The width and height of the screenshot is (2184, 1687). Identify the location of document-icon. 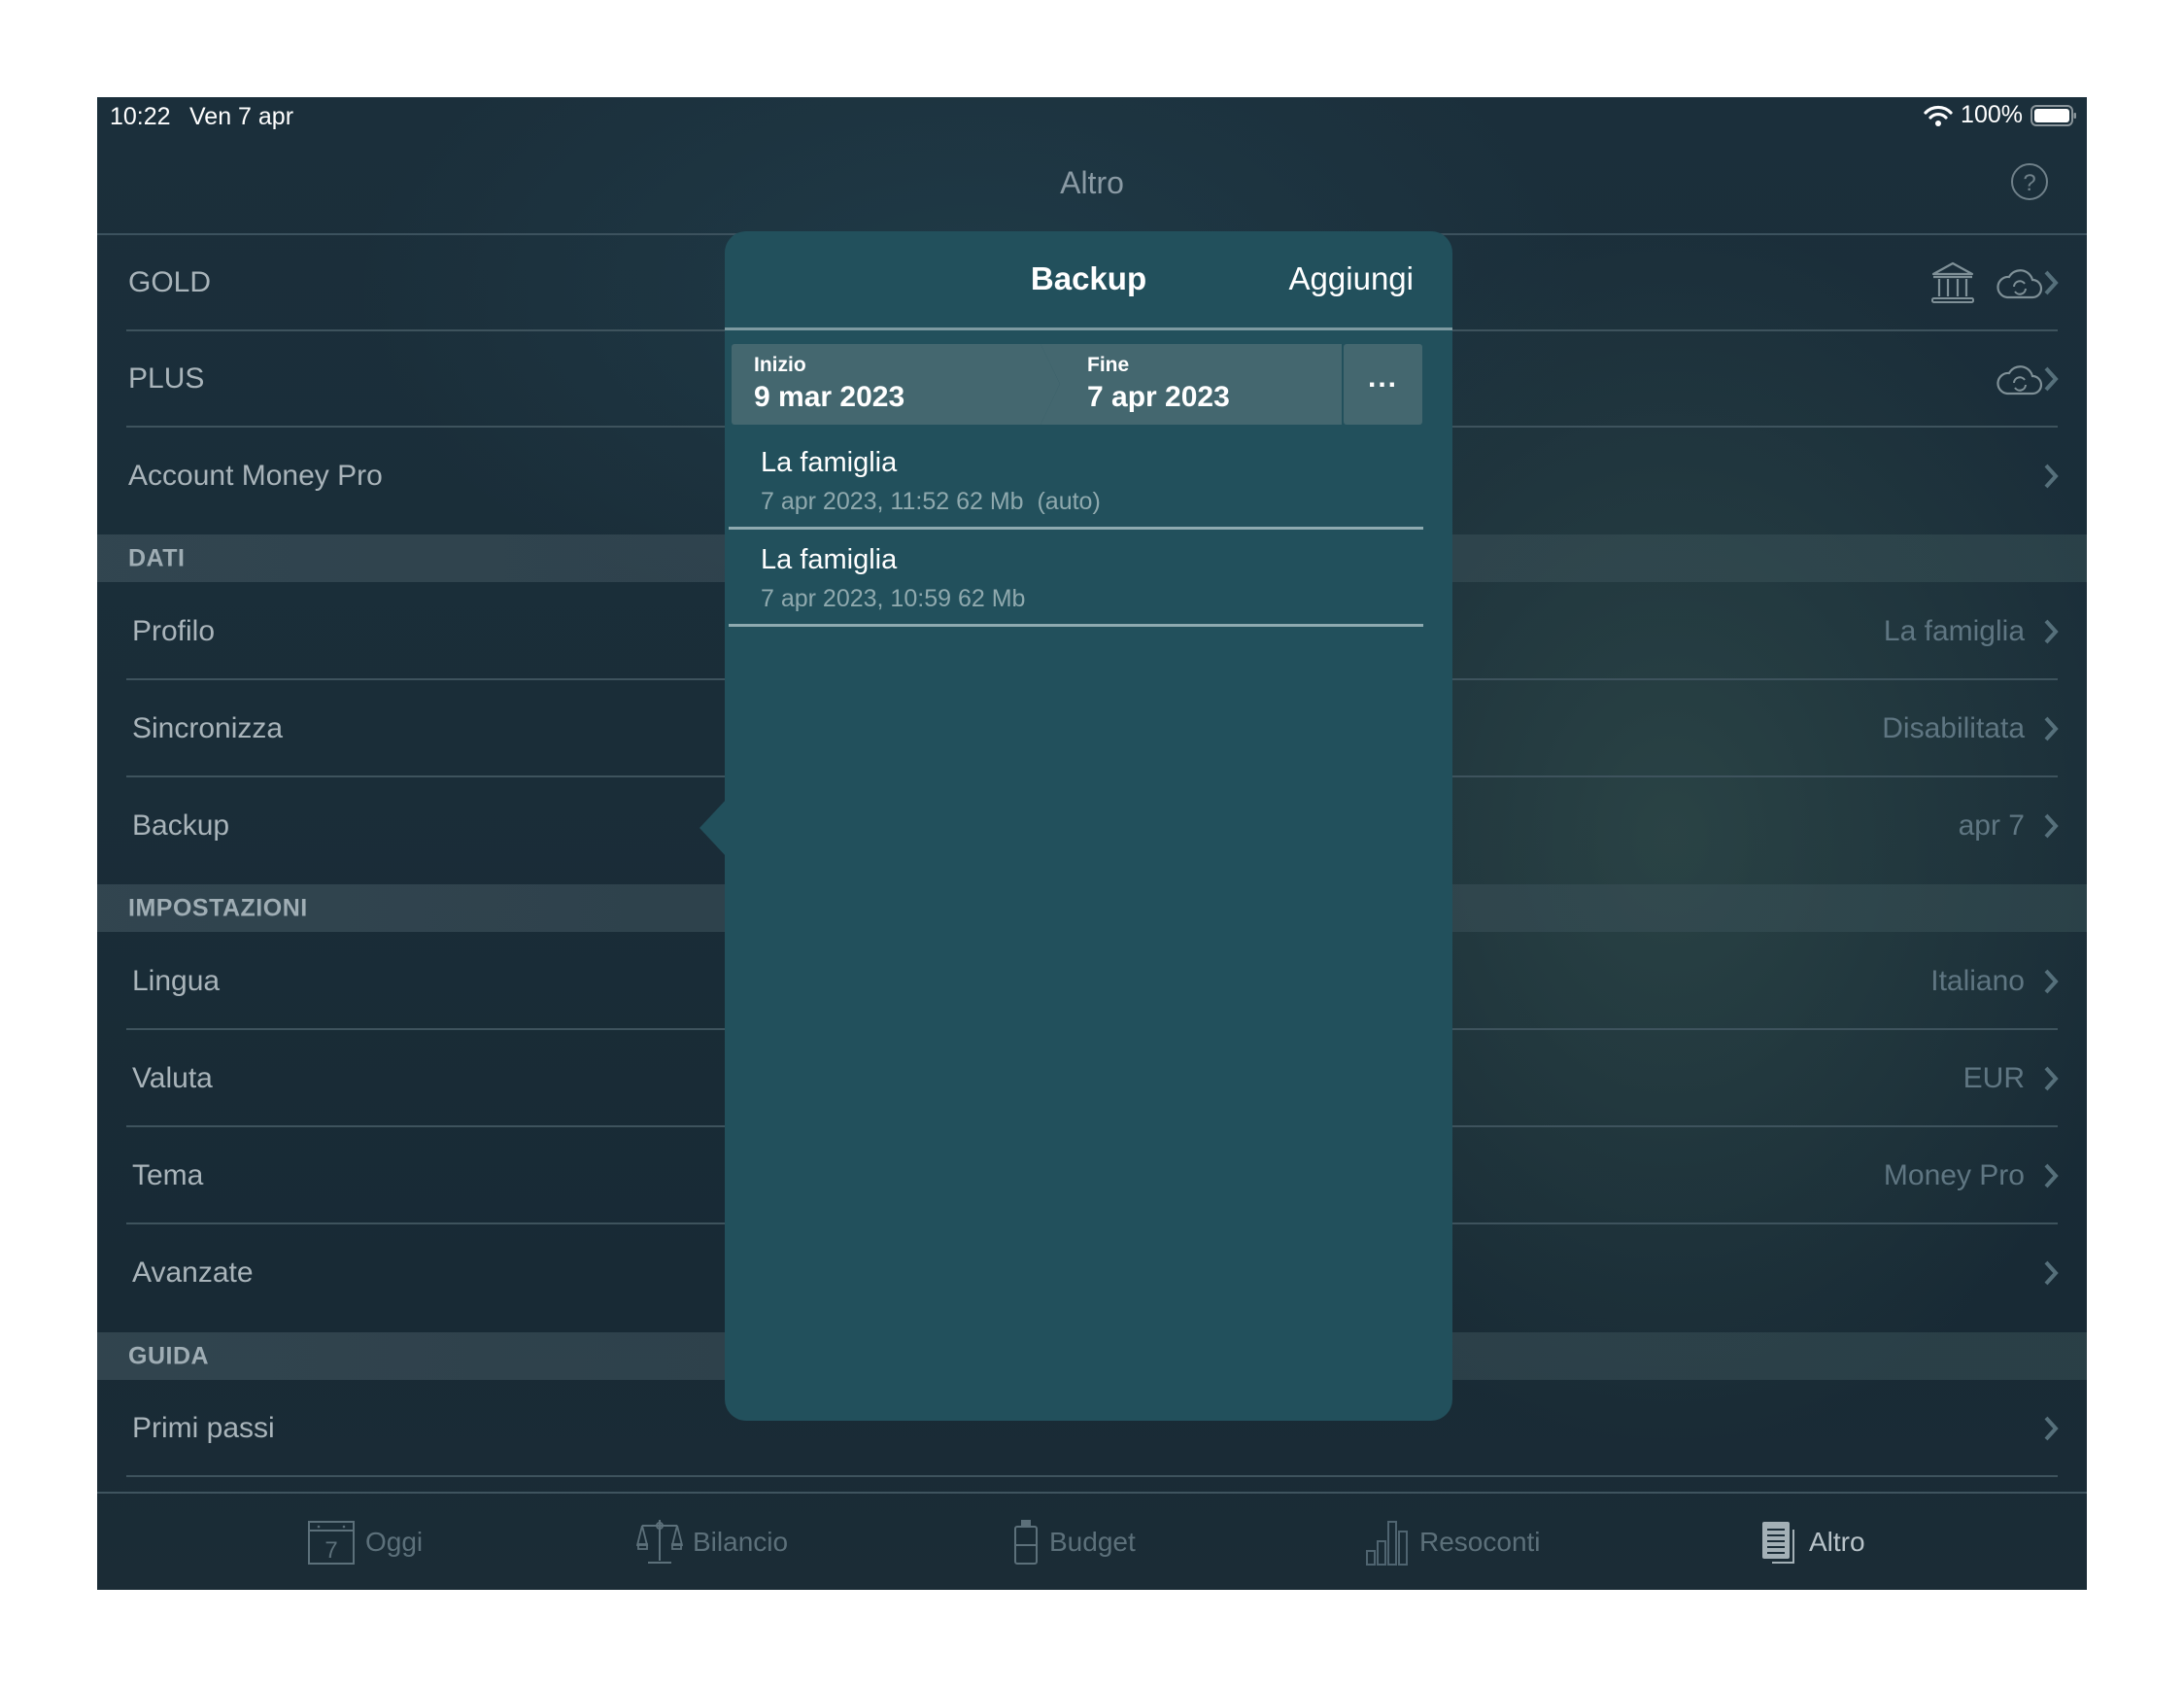
(1778, 1542).